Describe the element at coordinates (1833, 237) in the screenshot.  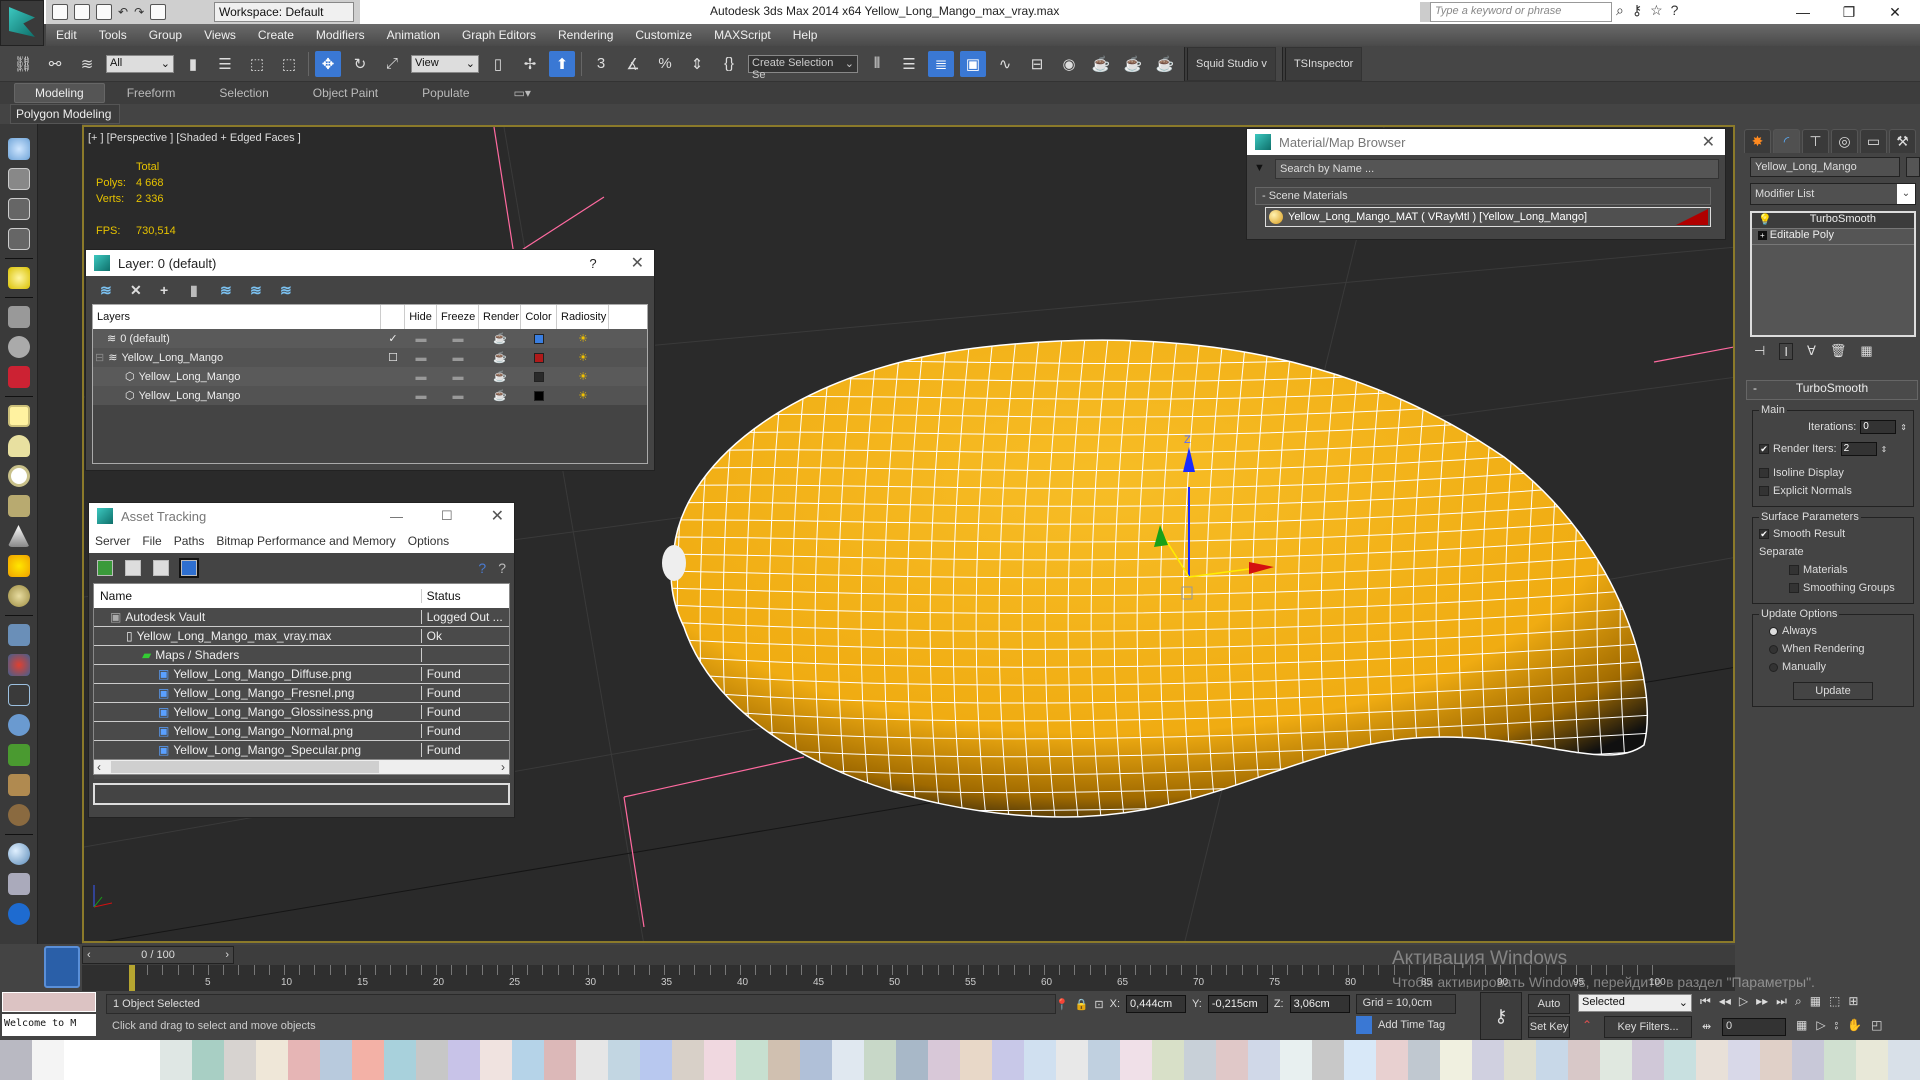
I see `stack-item-editable-poly: + Editable Poly` at that location.